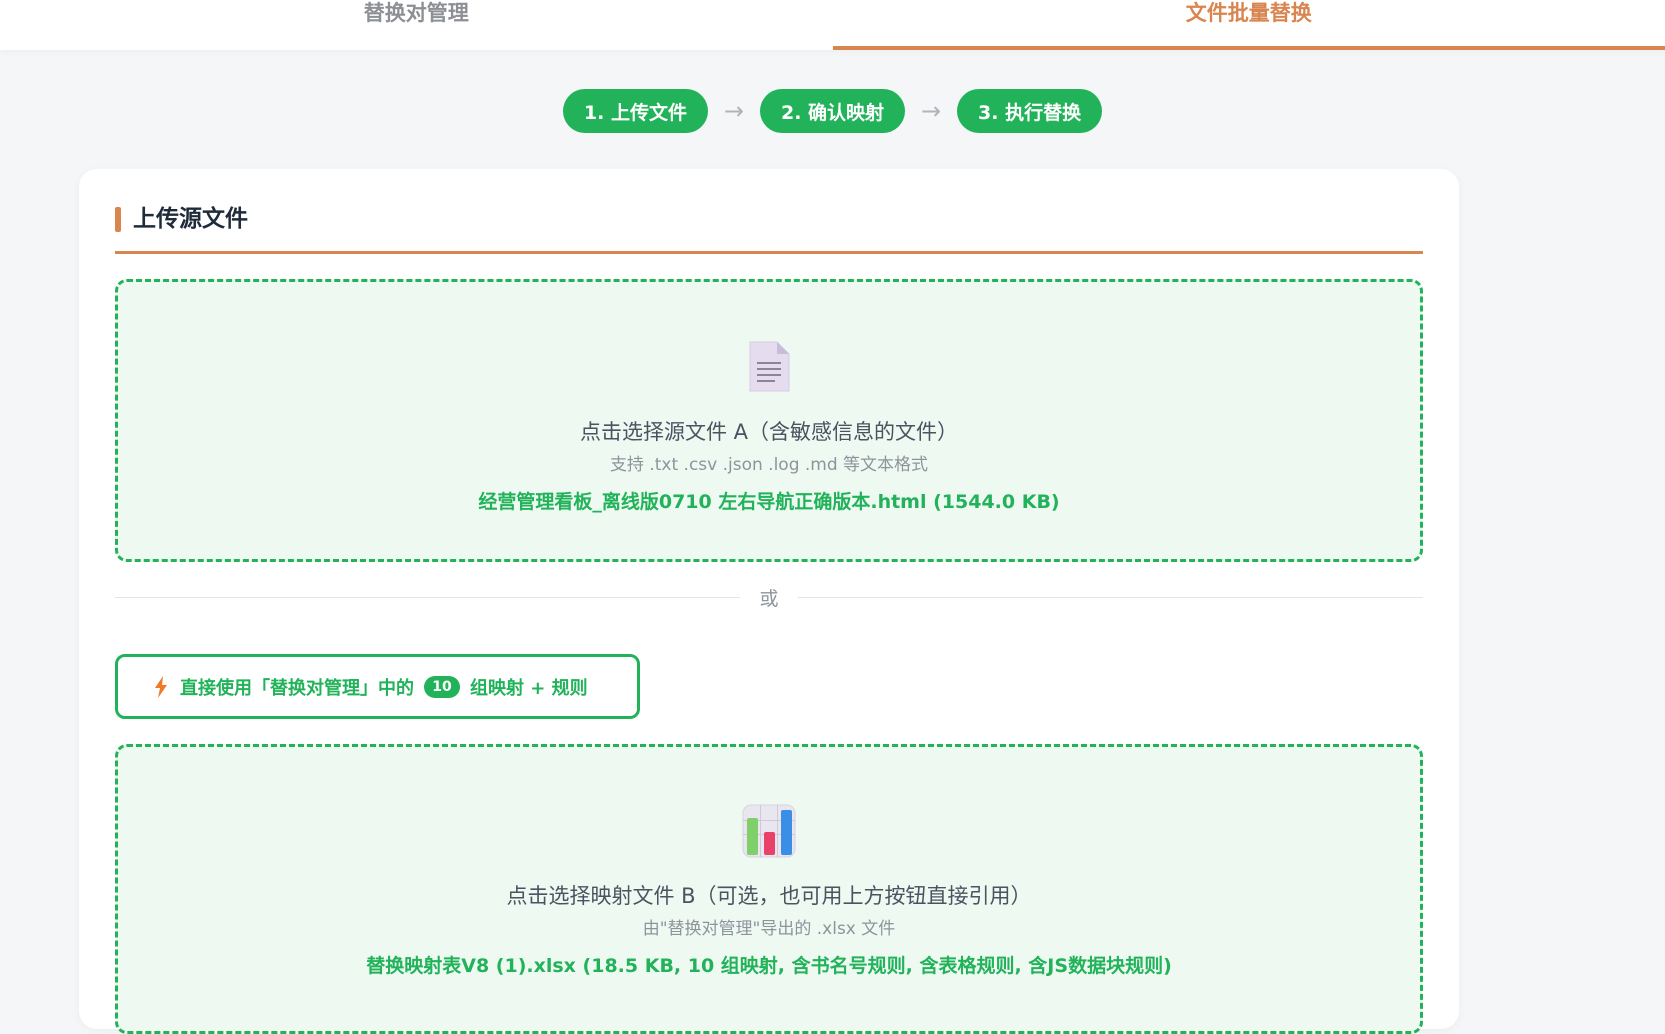  I want to click on dropzone-hint: 支持 .txt .csv .json .log .md 等文本格式, so click(769, 462).